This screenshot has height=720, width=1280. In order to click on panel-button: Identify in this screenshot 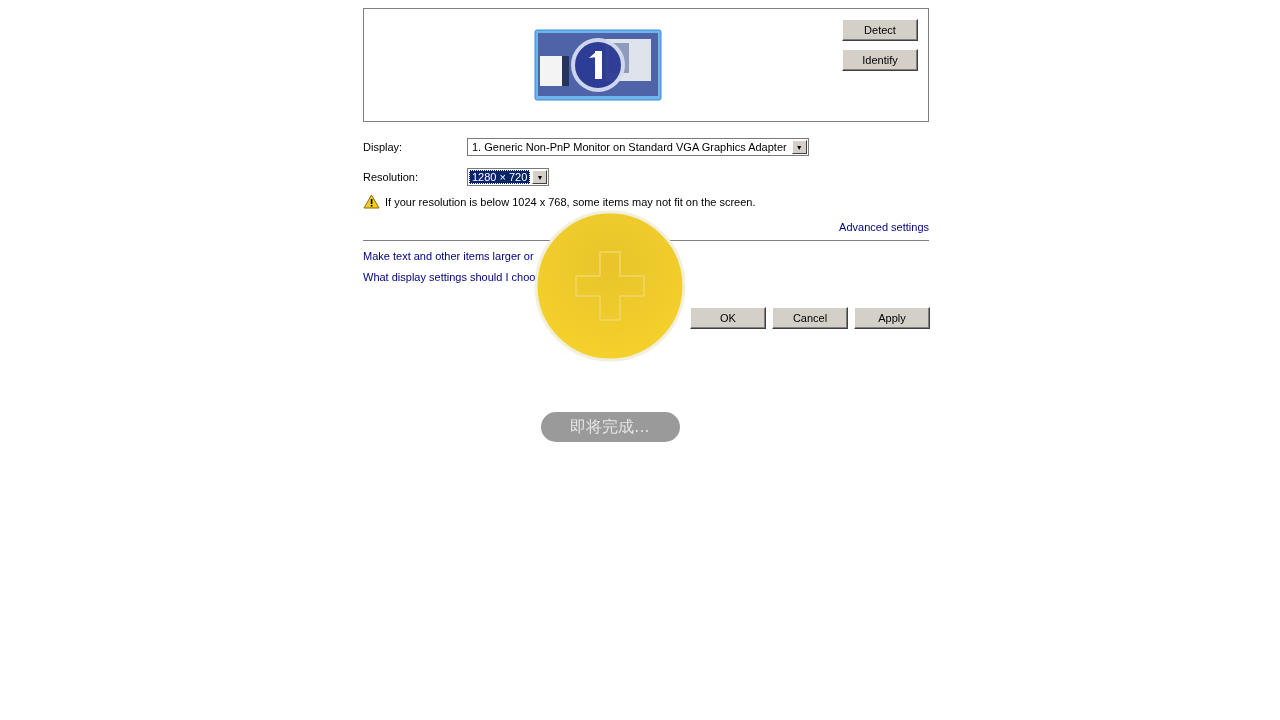, I will do `click(880, 60)`.